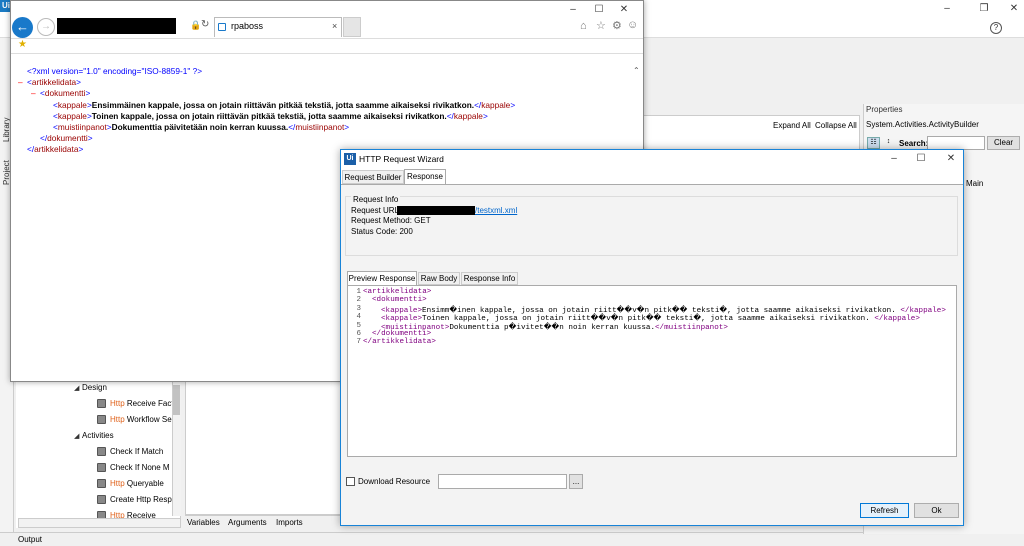  I want to click on wizard-minimize-button: –, so click(894, 159).